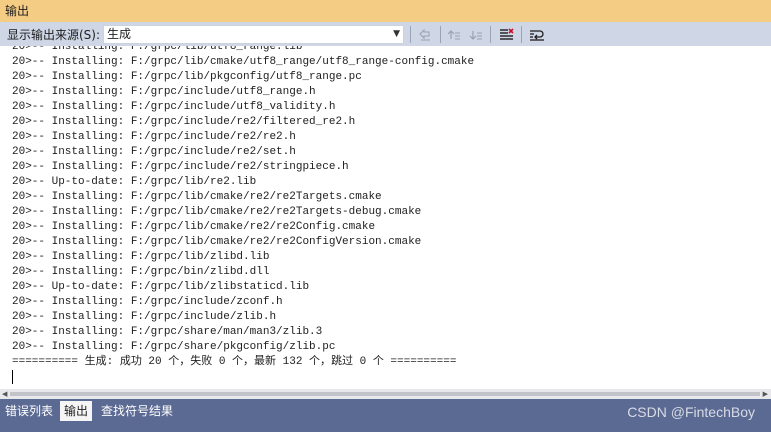  Describe the element at coordinates (12, 377) in the screenshot. I see `text-caret` at that location.